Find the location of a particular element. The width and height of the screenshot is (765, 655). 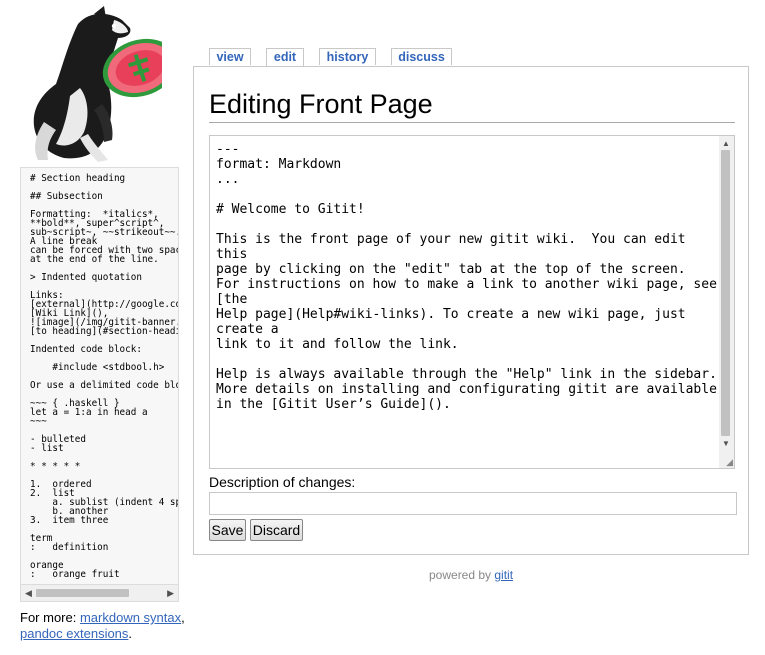

gitit-logo is located at coordinates (98, 84).